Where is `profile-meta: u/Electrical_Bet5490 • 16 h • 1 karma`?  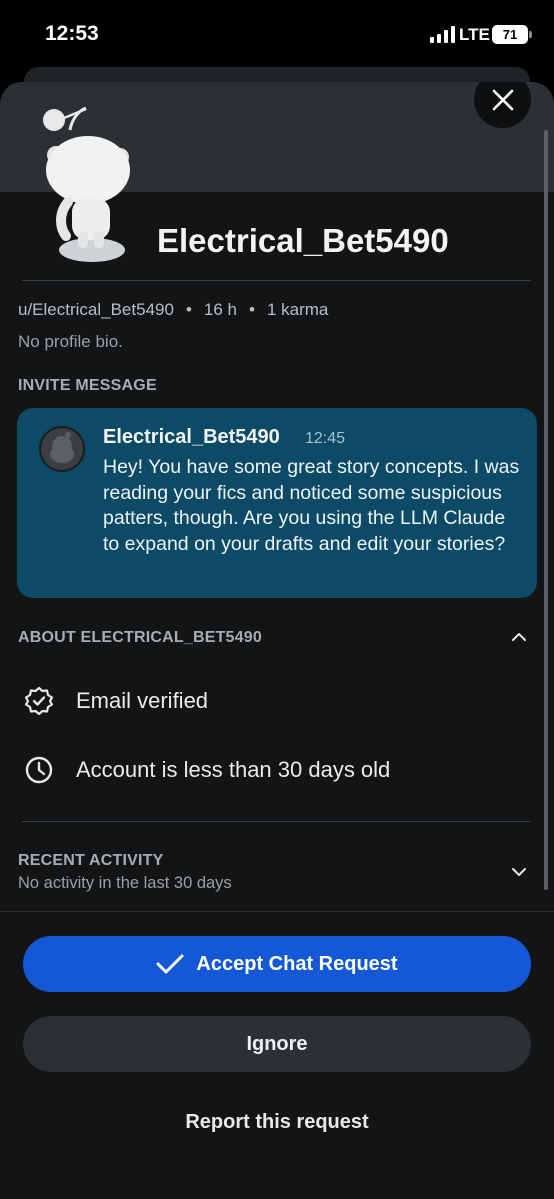 profile-meta: u/Electrical_Bet5490 • 16 h • 1 karma is located at coordinates (173, 310).